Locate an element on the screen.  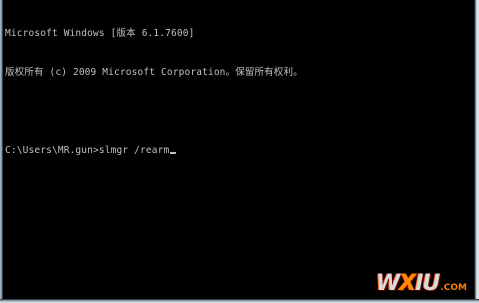
watermark-letter-w: W is located at coordinates (388, 283).